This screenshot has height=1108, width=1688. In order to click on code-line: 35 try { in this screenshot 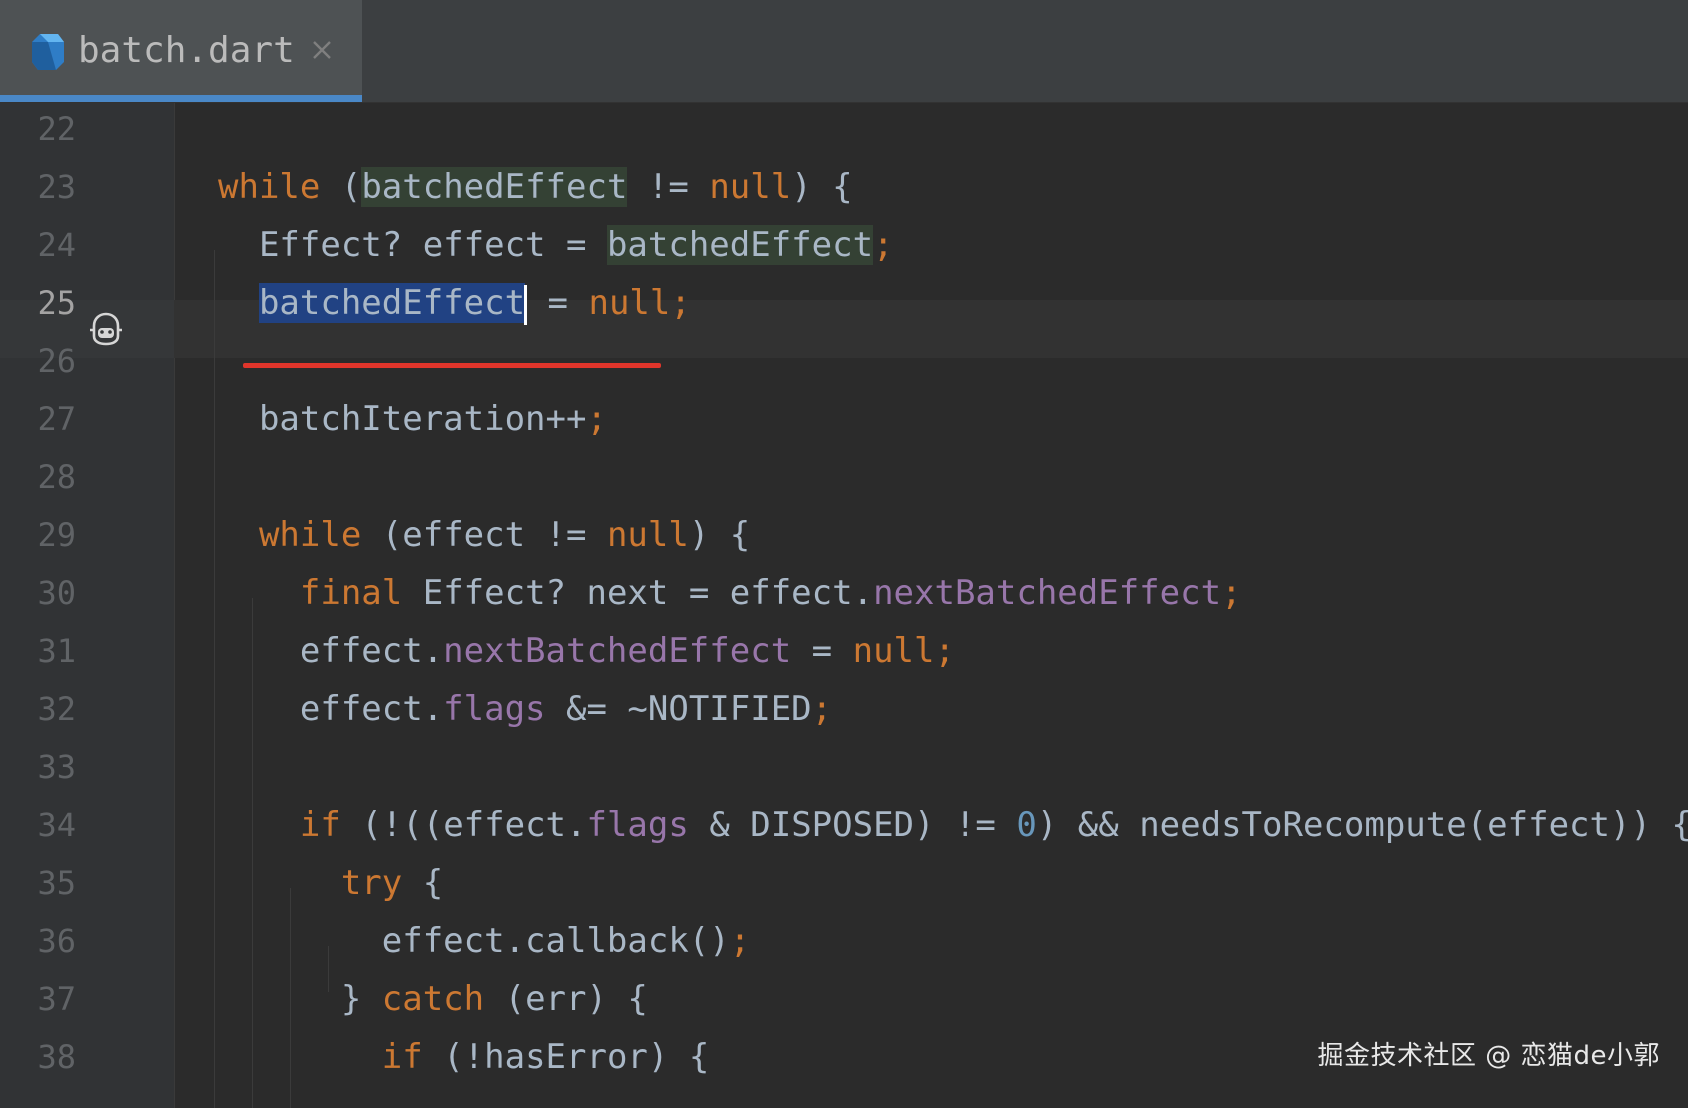, I will do `click(844, 883)`.